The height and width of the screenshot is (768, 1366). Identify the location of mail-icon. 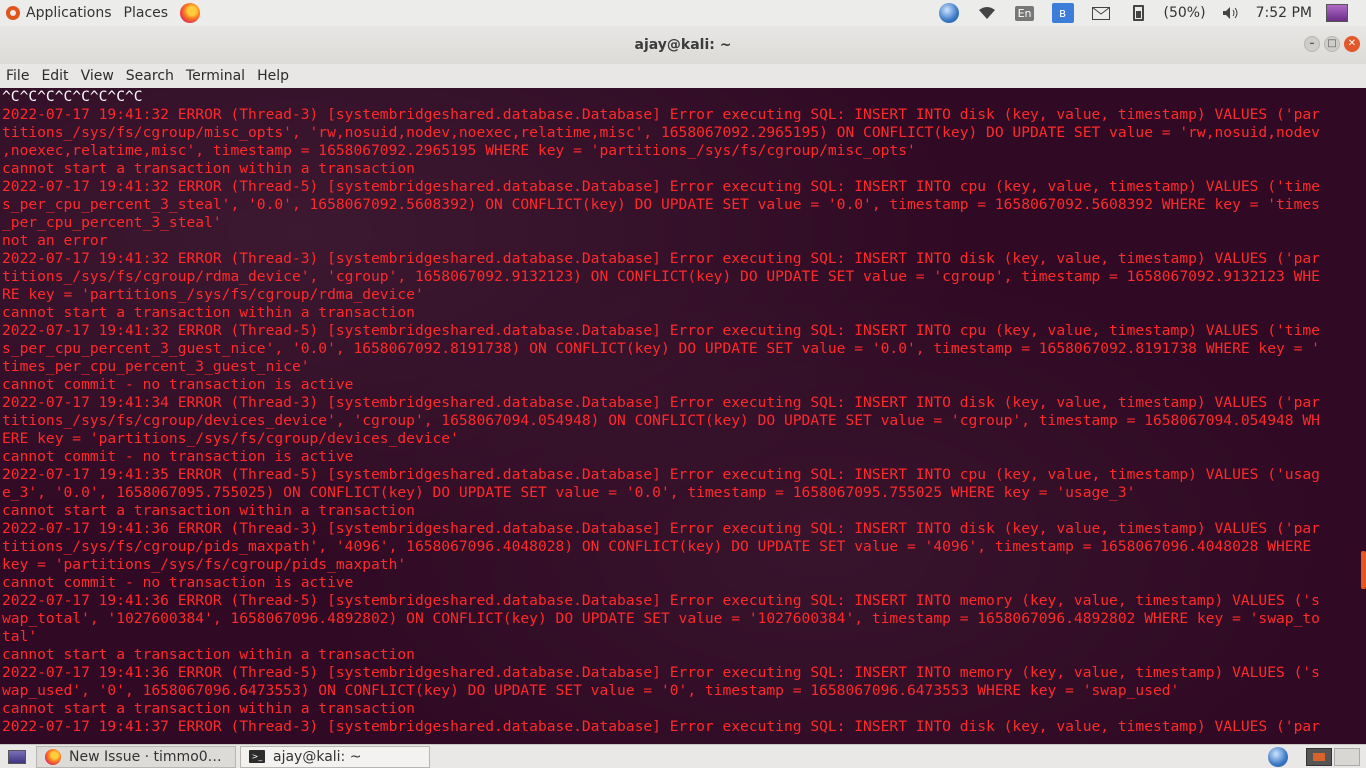
(1101, 13).